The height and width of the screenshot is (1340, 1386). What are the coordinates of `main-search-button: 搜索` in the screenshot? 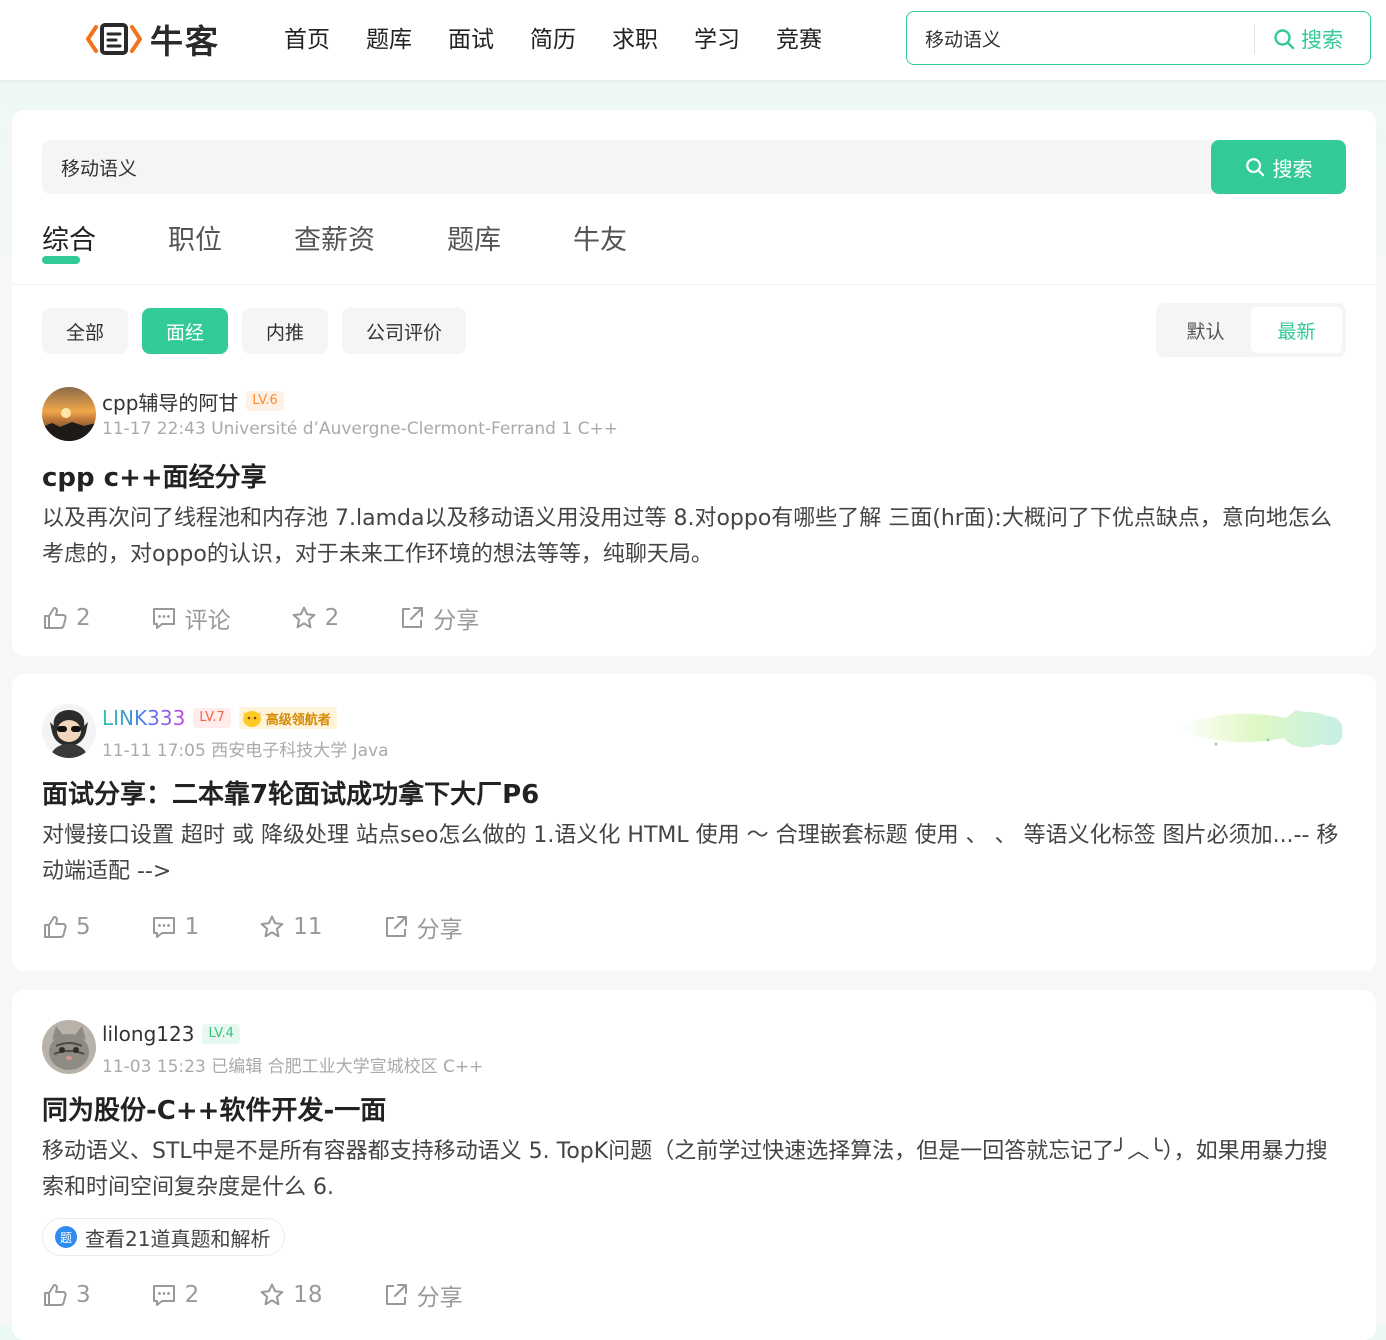 It's located at (1278, 167).